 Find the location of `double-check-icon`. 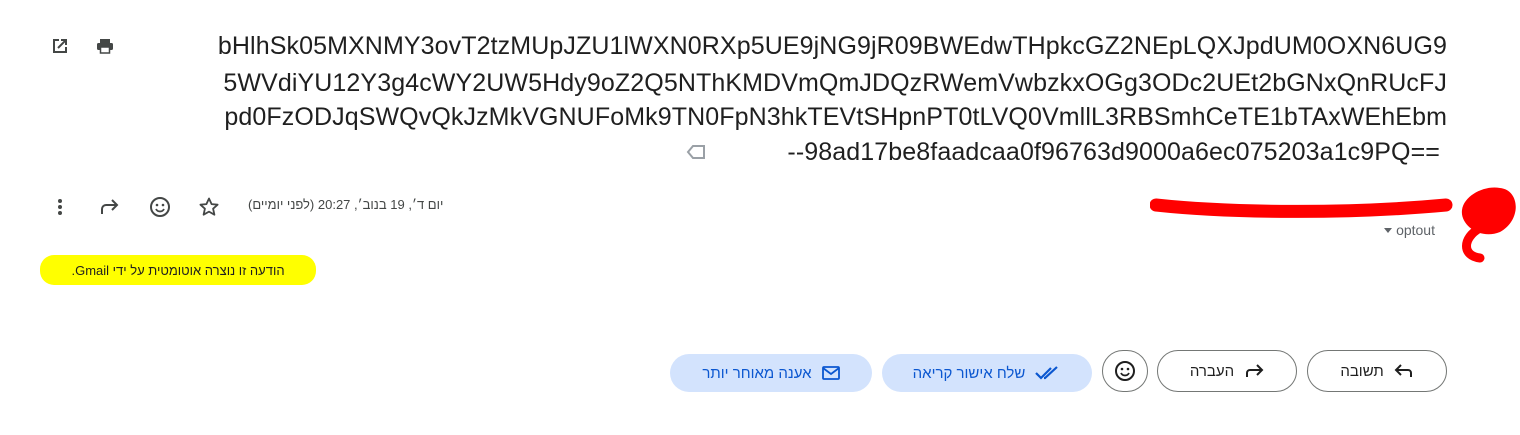

double-check-icon is located at coordinates (1047, 373).